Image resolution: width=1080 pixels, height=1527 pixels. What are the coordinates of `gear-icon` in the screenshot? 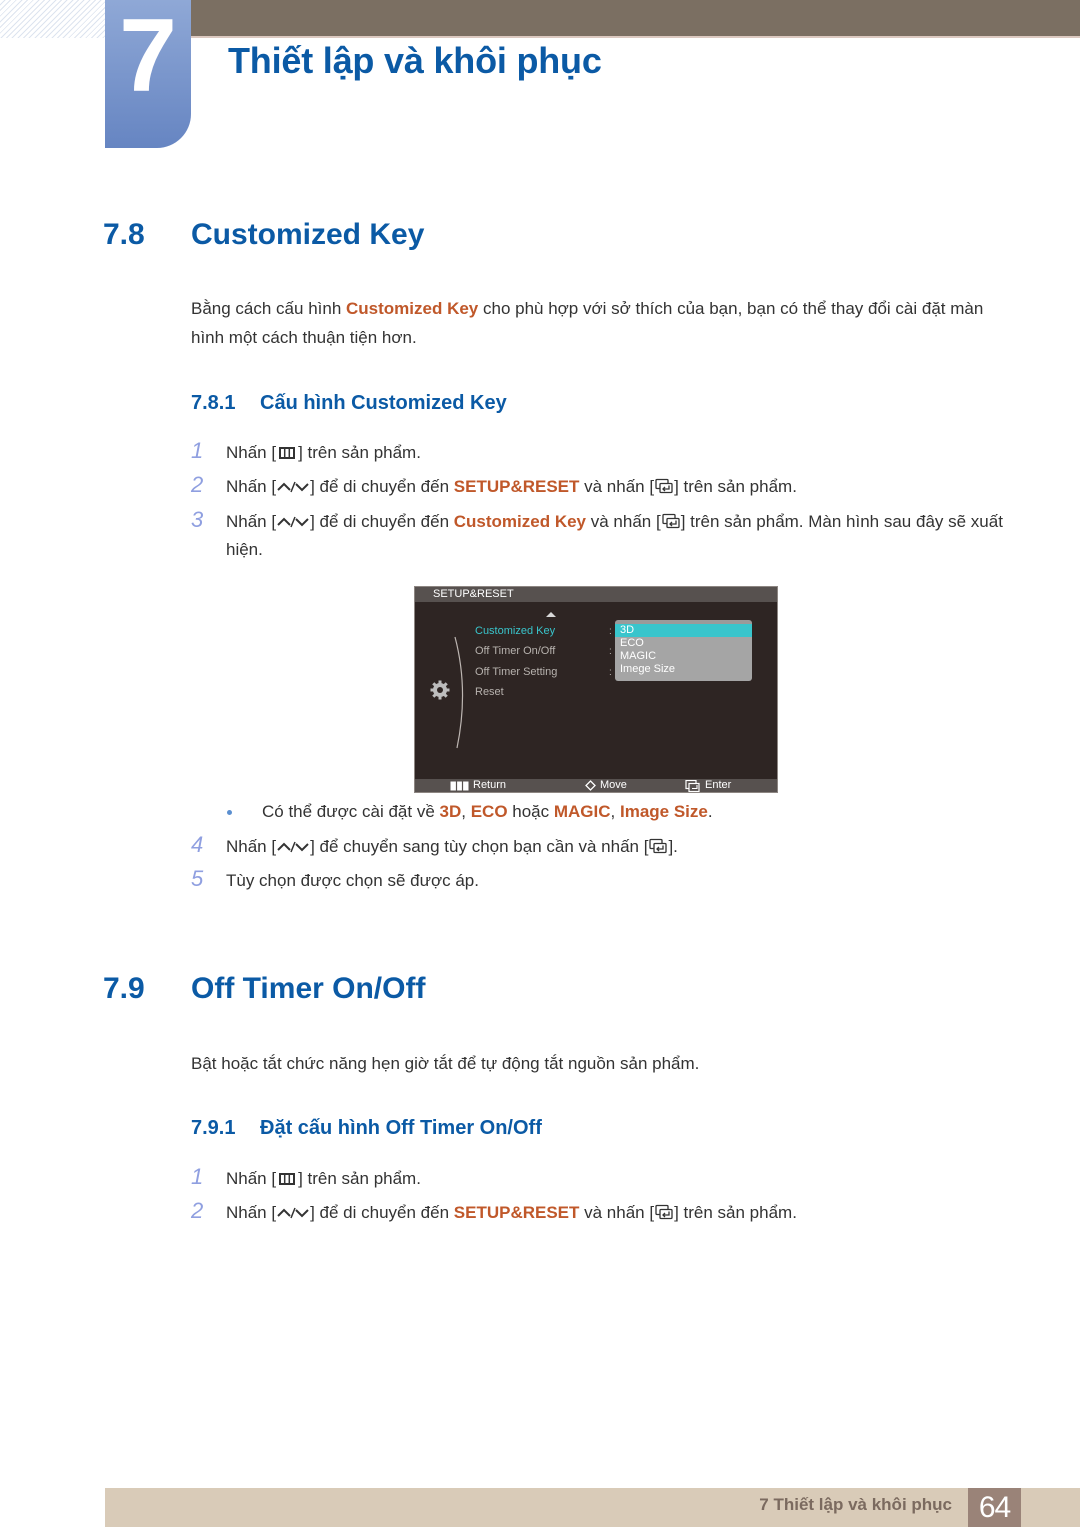 It's located at (440, 690).